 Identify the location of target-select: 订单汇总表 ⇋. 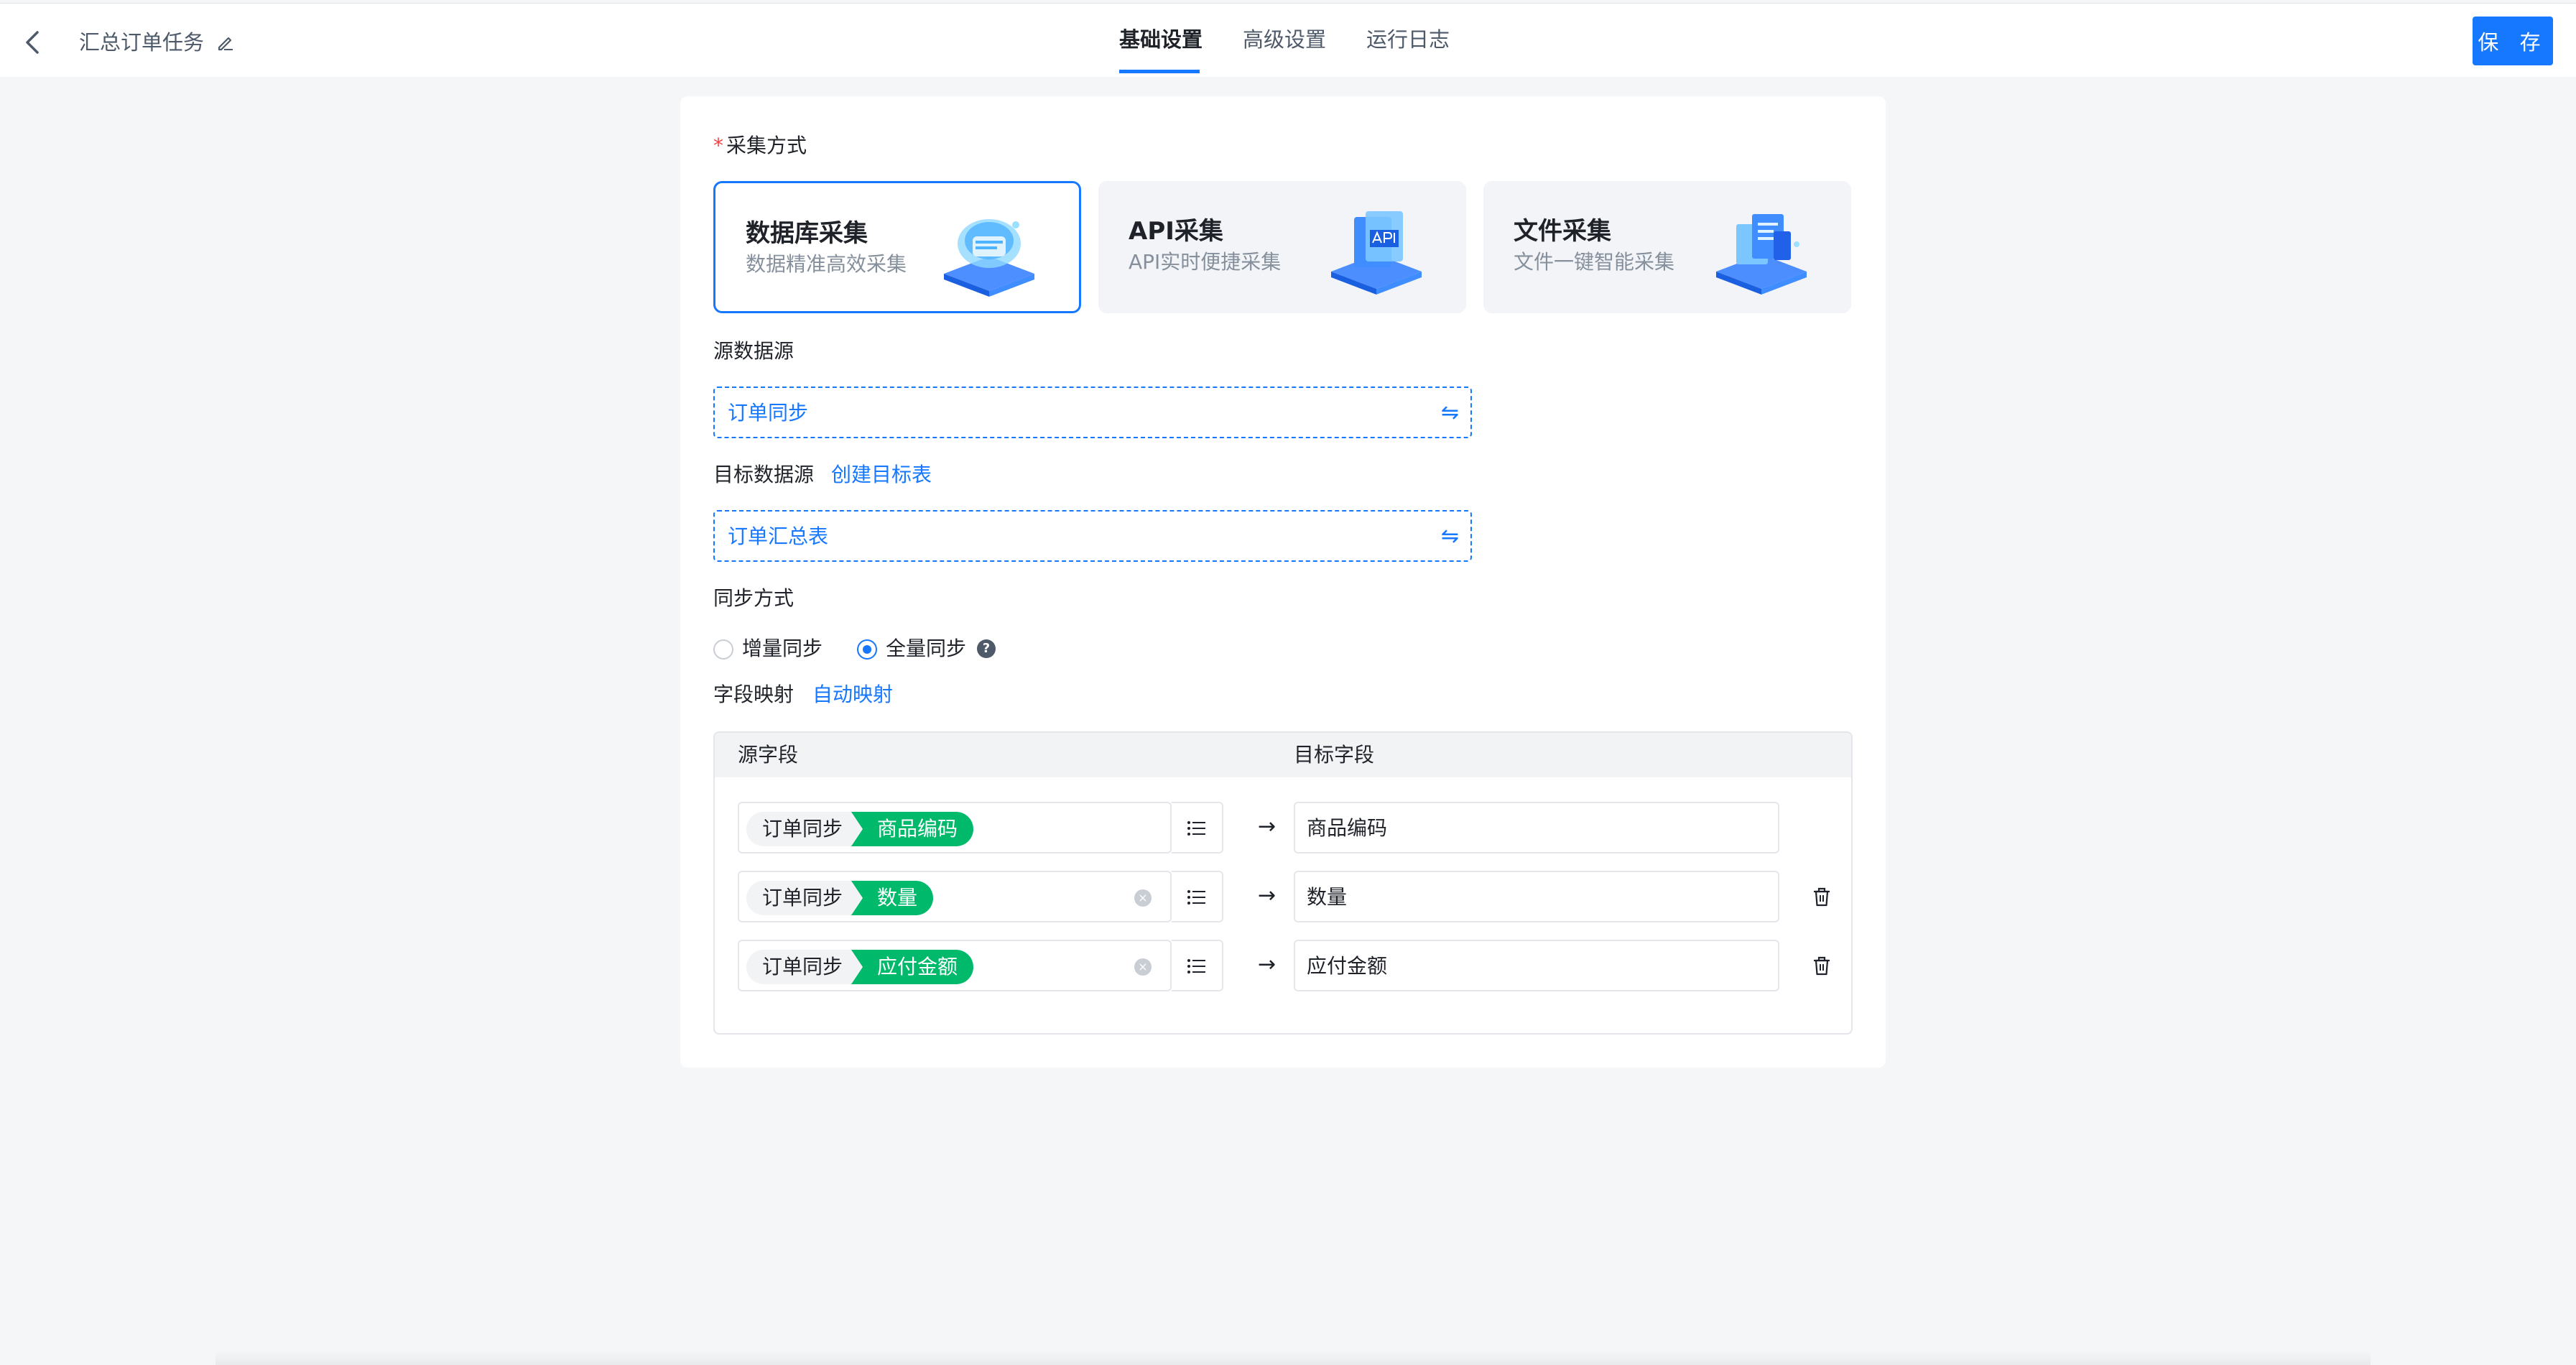
(1092, 536).